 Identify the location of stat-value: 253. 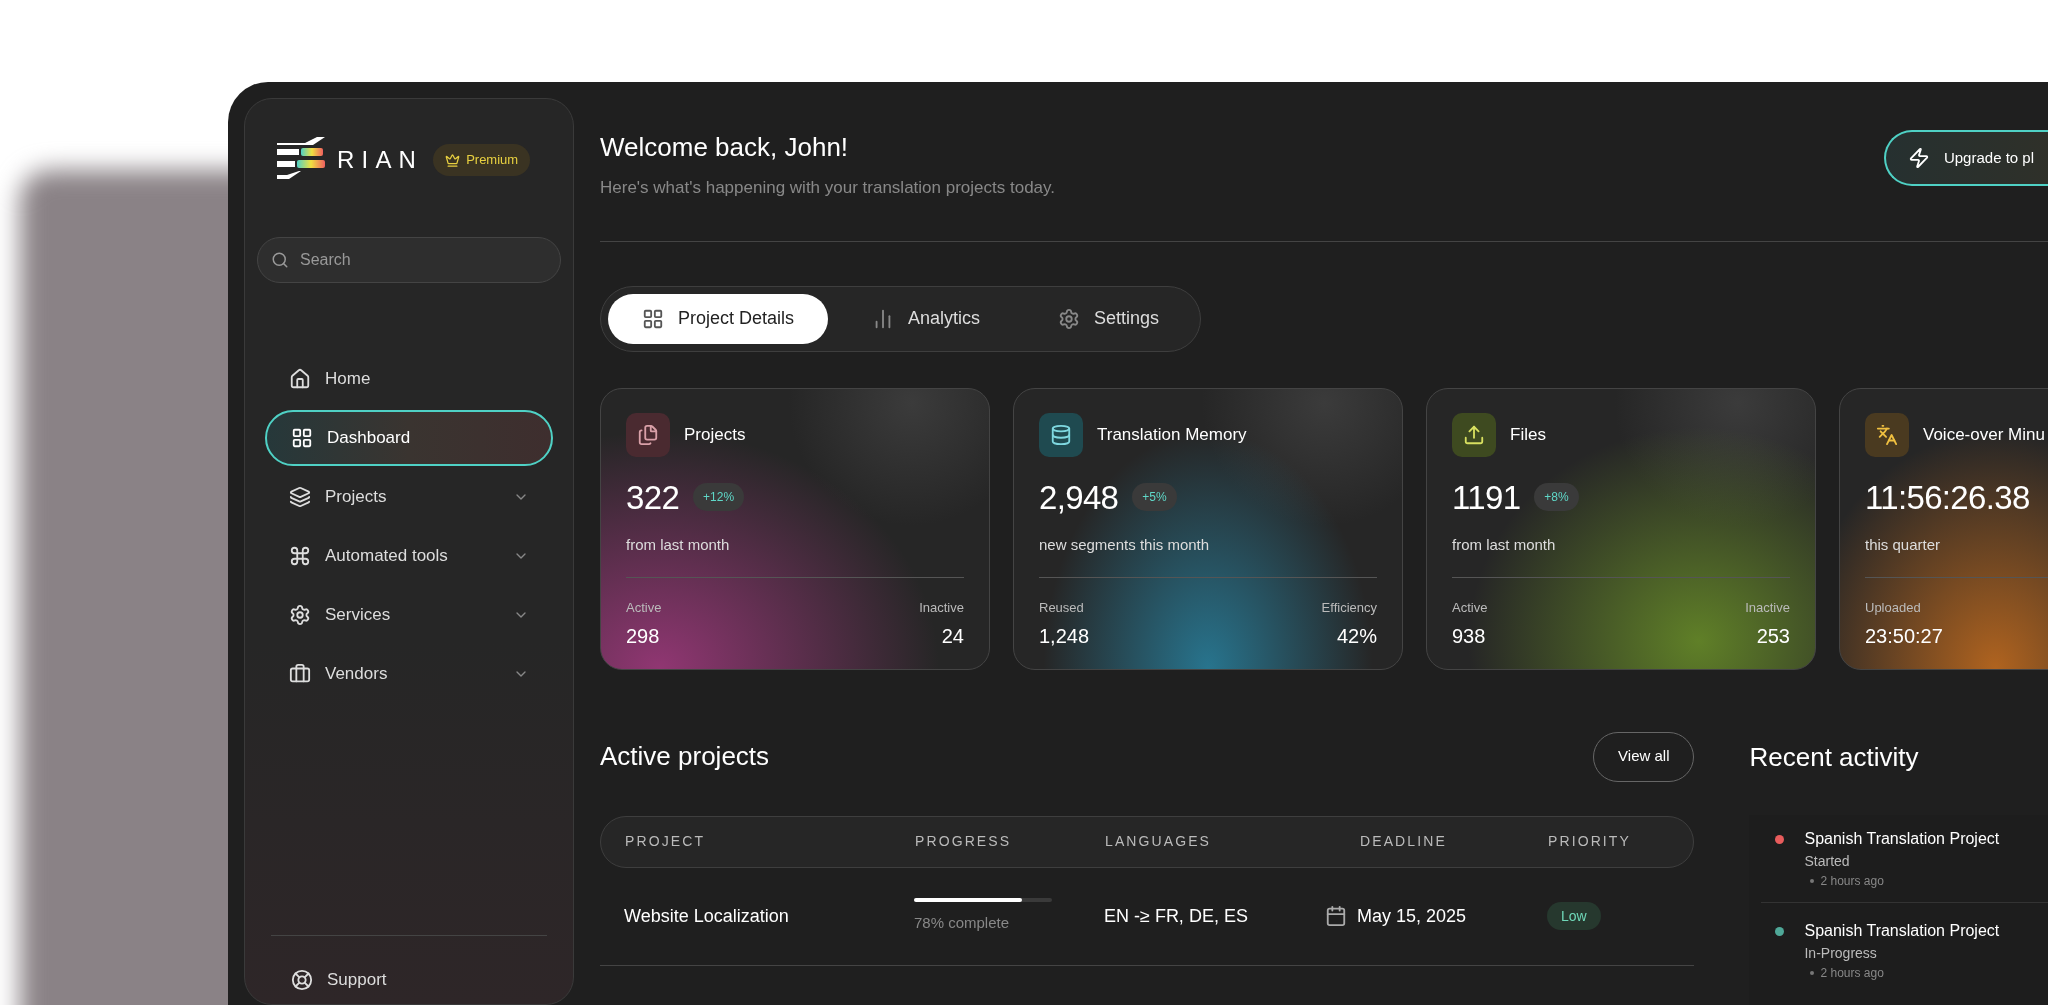
(1773, 636).